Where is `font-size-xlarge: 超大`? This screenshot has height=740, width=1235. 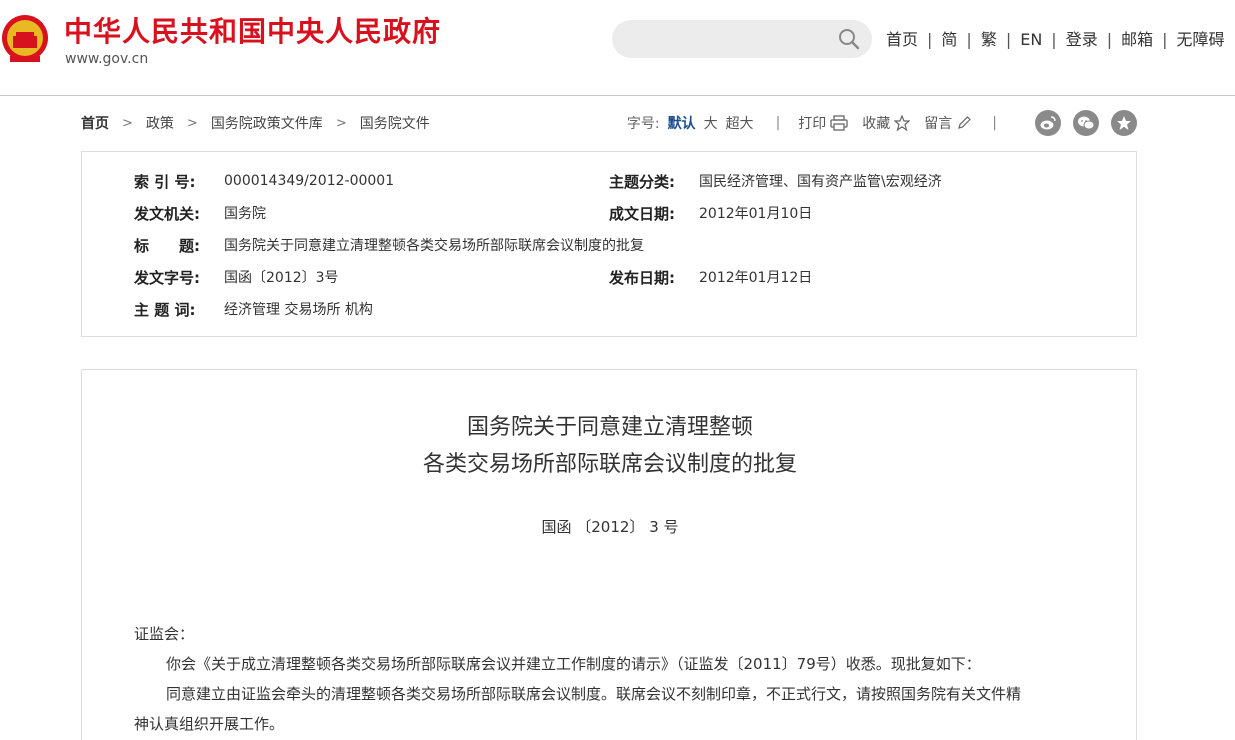 font-size-xlarge: 超大 is located at coordinates (740, 123).